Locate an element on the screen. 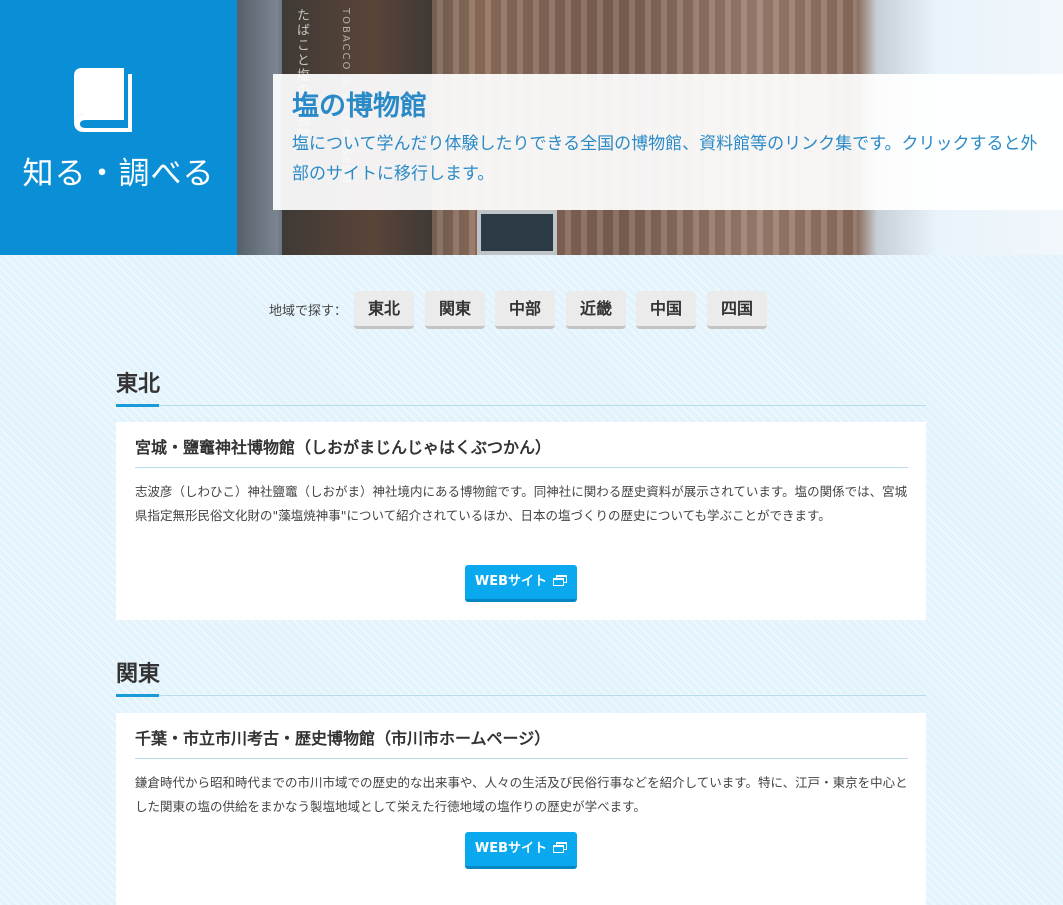 The image size is (1063, 905). section-heading-text: 関東 is located at coordinates (138, 674).